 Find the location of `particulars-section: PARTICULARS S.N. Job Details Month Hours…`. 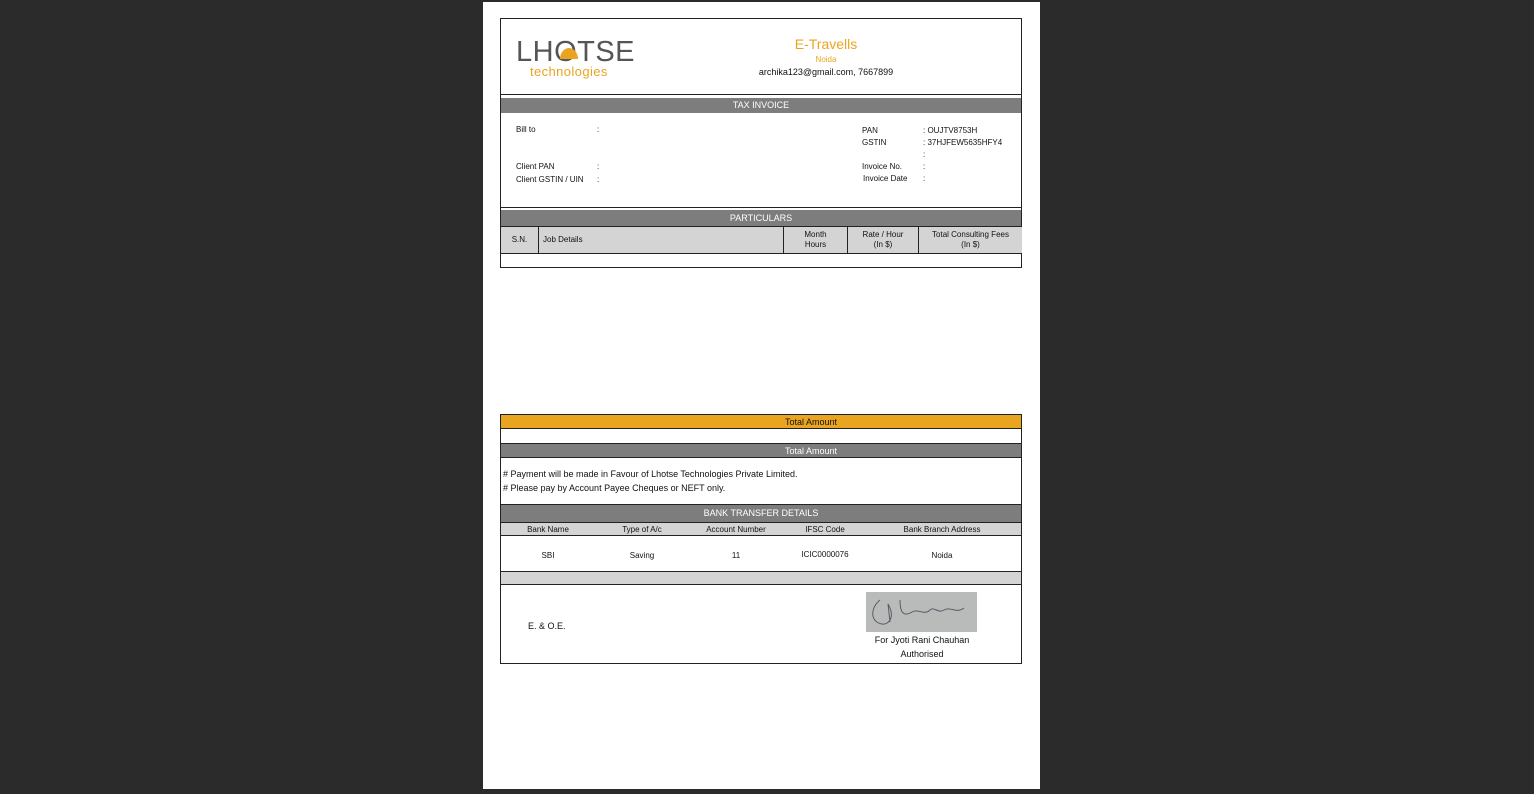

particulars-section: PARTICULARS S.N. Job Details Month Hours… is located at coordinates (761, 237).